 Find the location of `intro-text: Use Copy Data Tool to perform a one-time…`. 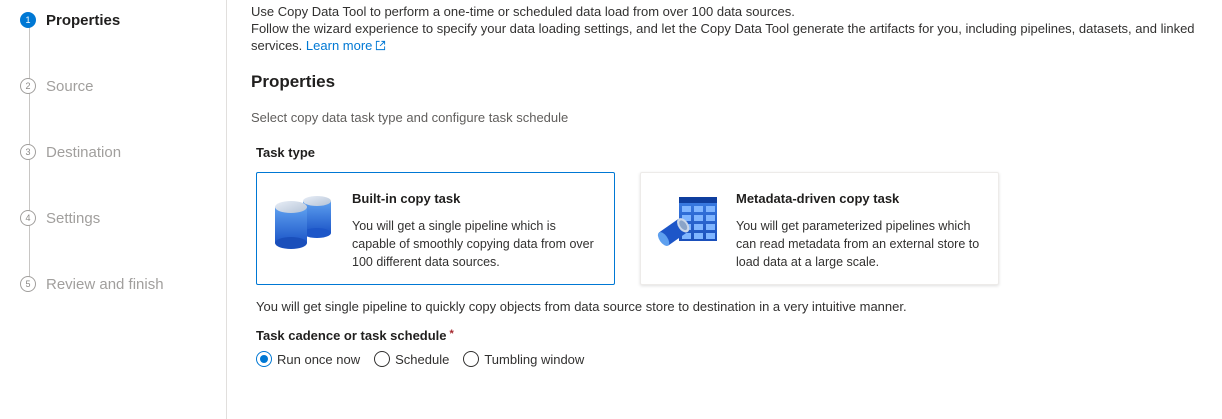

intro-text: Use Copy Data Tool to perform a one-time… is located at coordinates (731, 28).